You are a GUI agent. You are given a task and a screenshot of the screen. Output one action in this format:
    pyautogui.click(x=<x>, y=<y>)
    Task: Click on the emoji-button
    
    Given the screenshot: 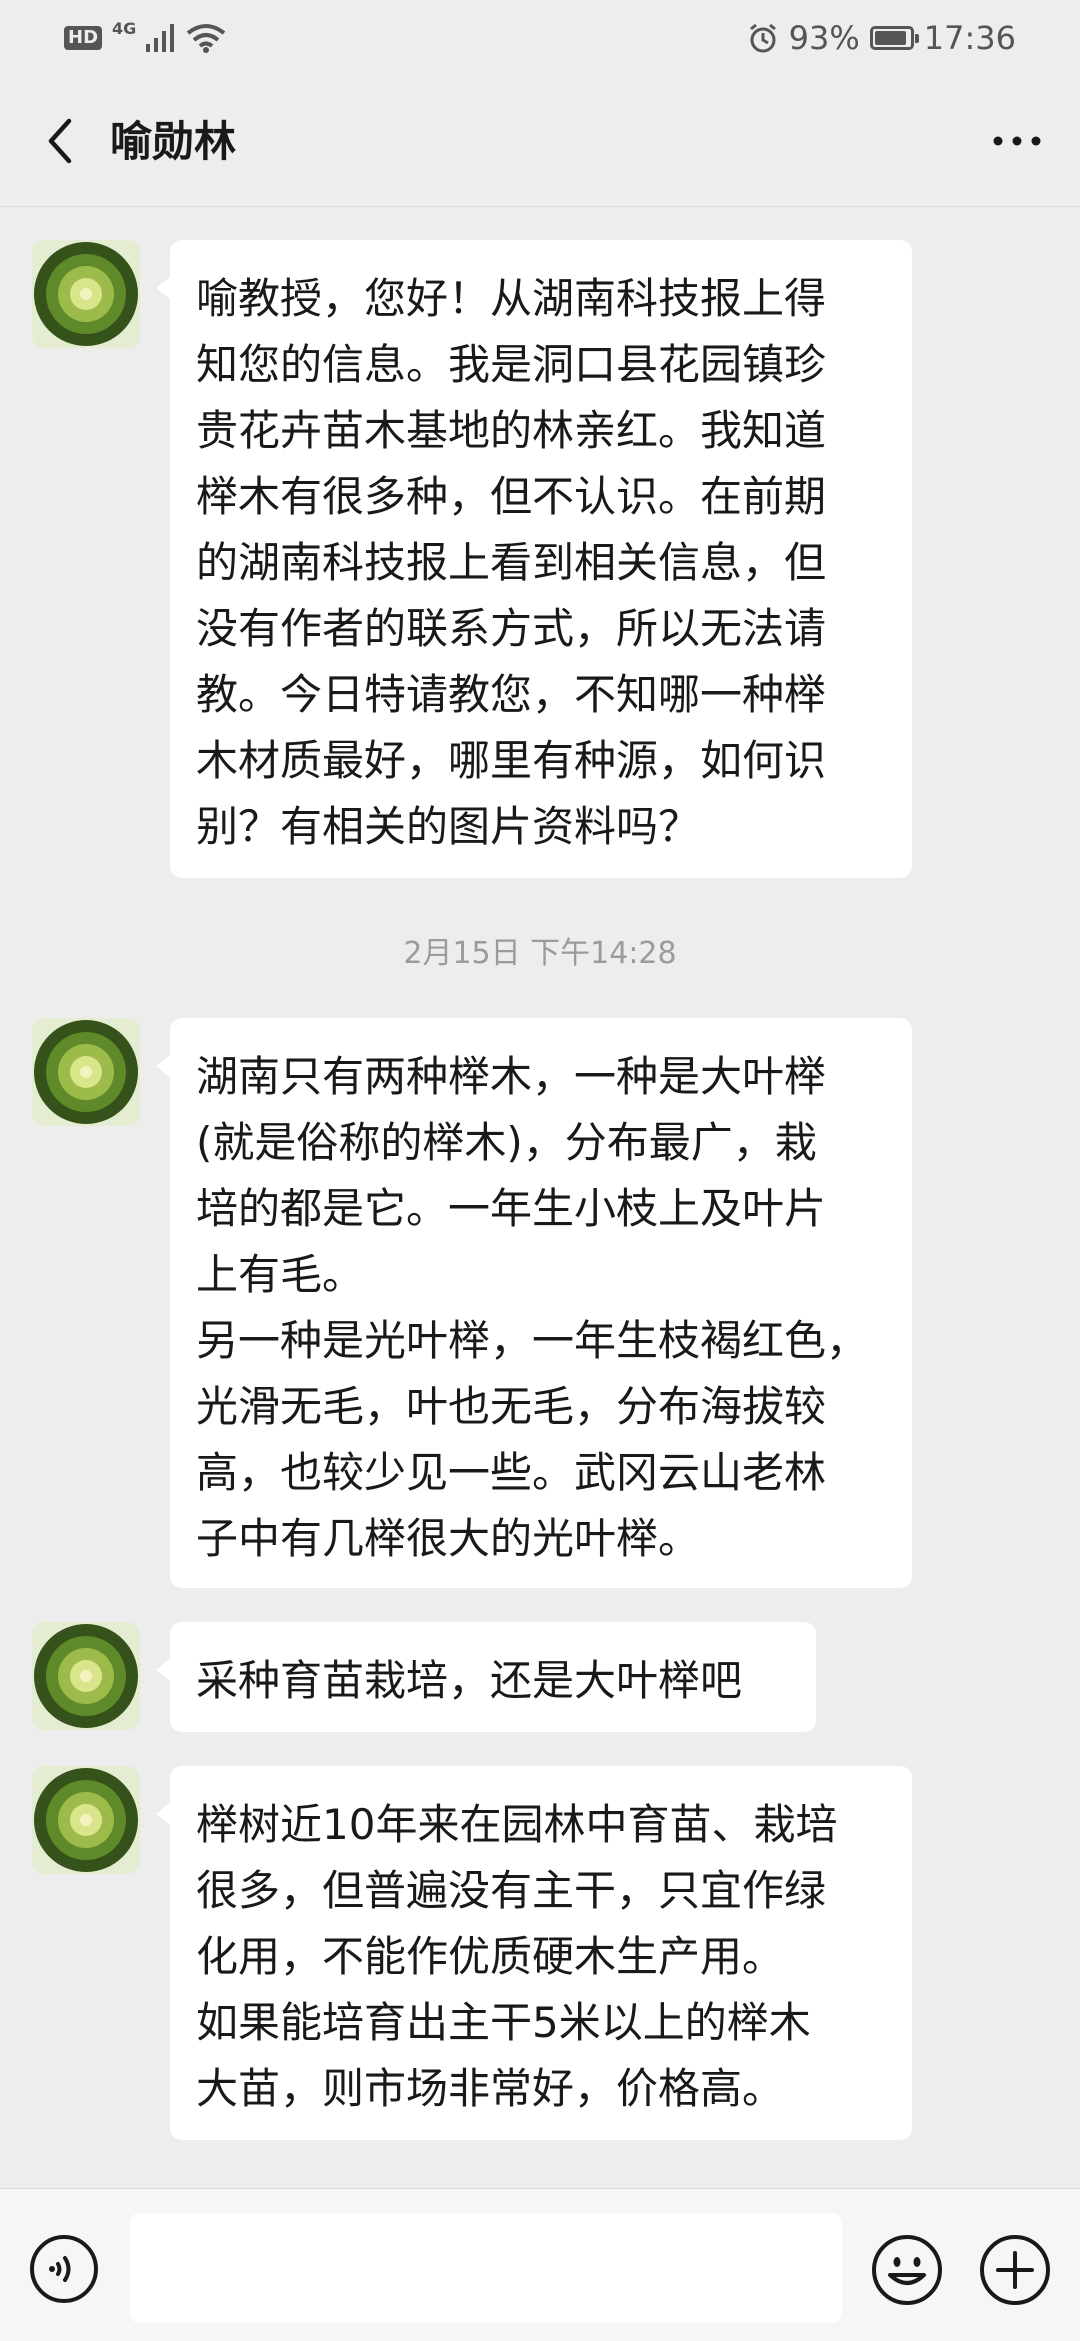 What is the action you would take?
    pyautogui.click(x=907, y=2270)
    